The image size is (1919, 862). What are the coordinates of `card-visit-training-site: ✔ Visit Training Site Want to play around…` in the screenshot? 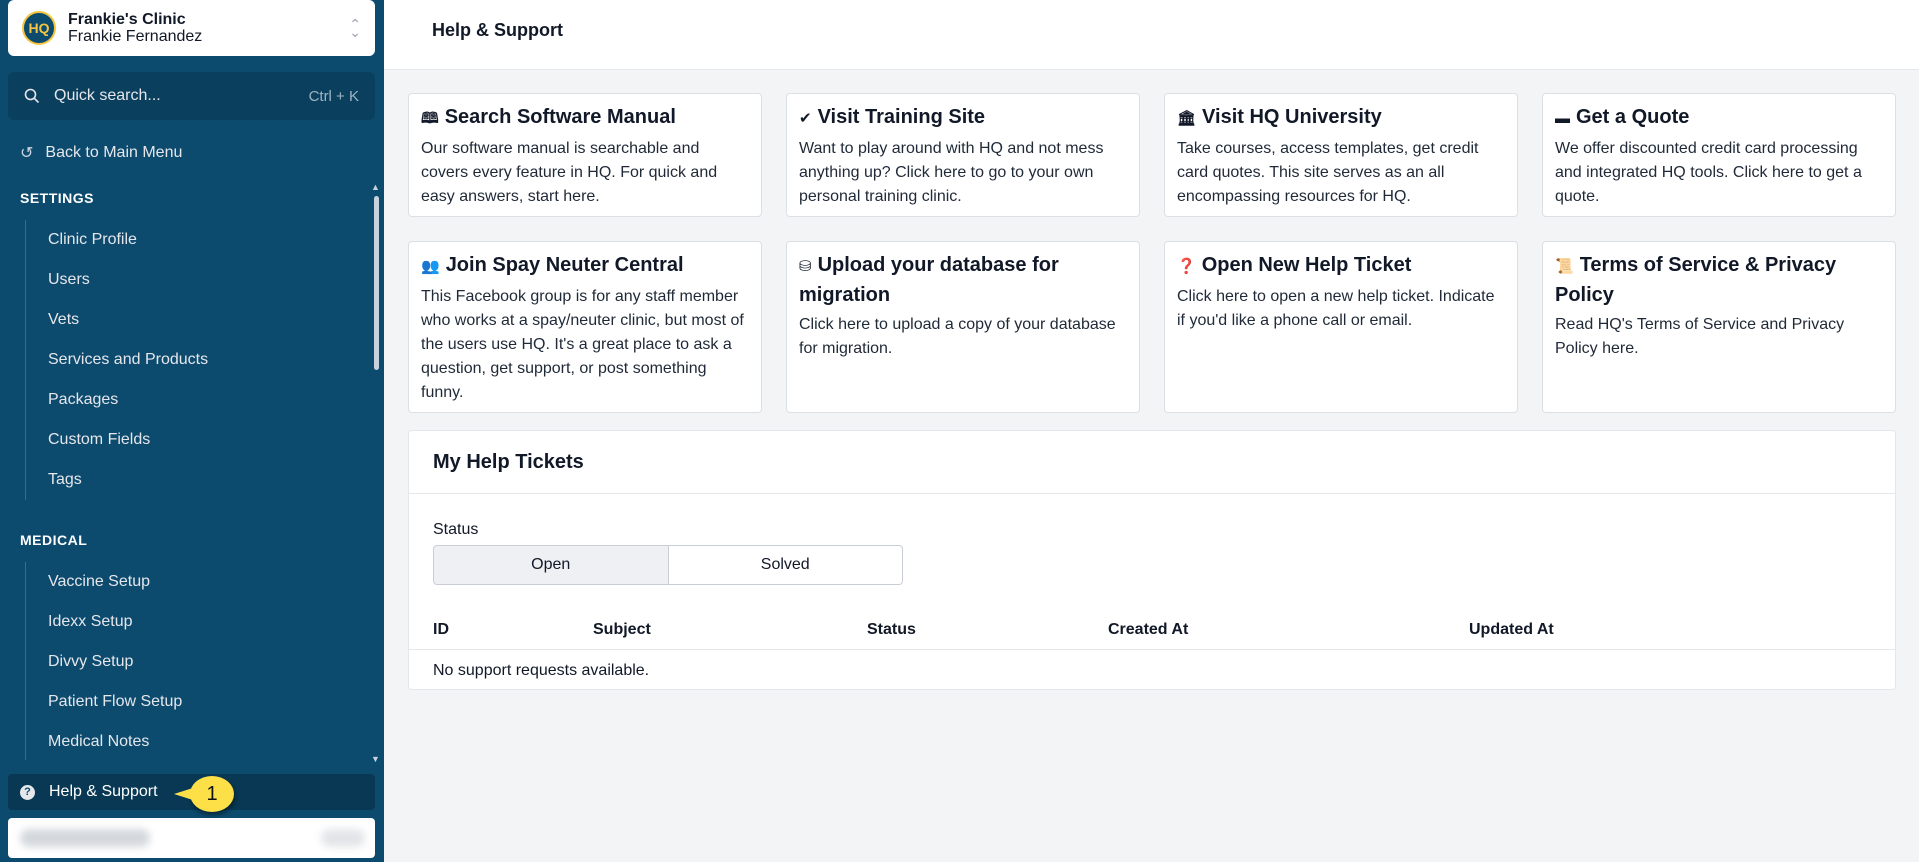 It's located at (963, 155).